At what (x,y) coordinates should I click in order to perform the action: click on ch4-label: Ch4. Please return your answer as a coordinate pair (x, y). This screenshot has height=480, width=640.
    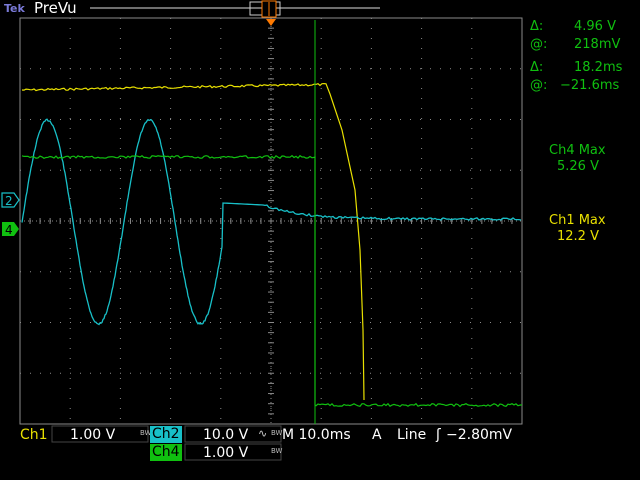
    Looking at the image, I should click on (166, 452).